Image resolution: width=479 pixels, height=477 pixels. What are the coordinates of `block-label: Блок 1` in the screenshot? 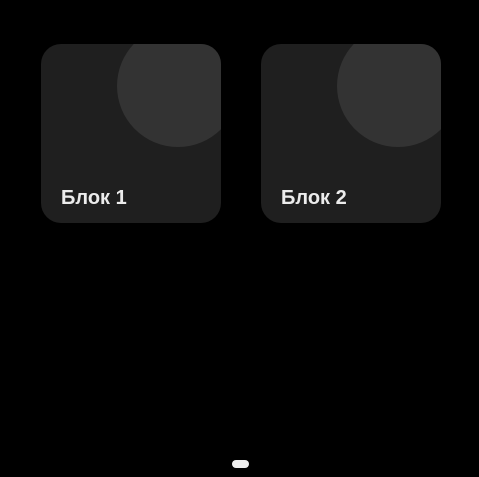 It's located at (94, 198).